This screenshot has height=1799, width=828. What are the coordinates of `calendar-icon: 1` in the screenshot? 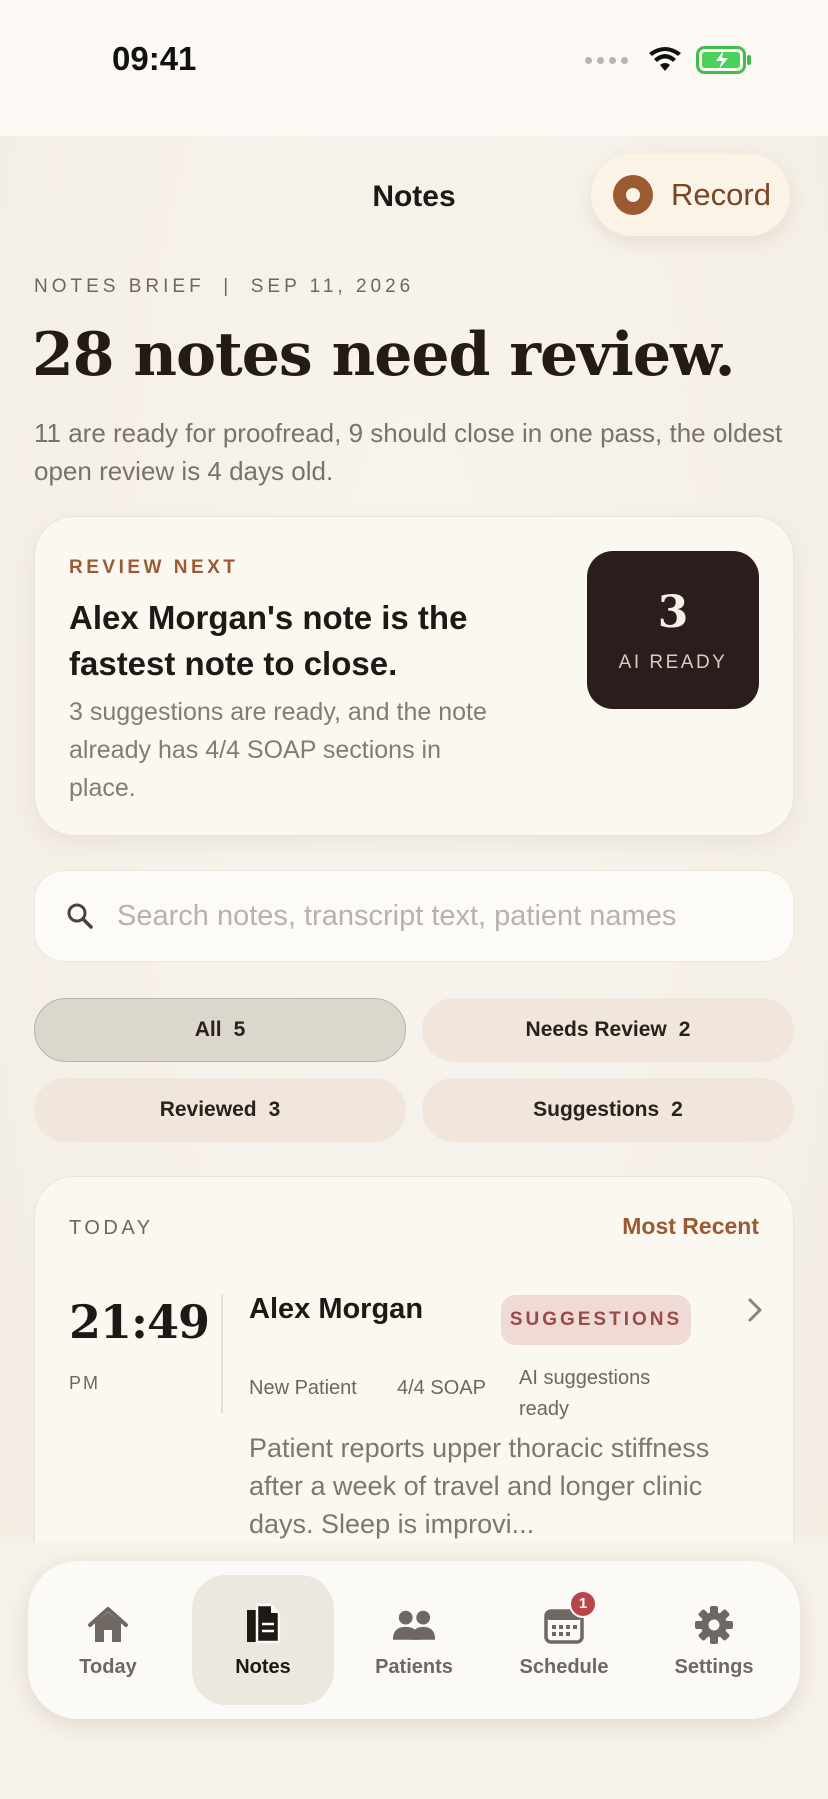 It's located at (569, 1618).